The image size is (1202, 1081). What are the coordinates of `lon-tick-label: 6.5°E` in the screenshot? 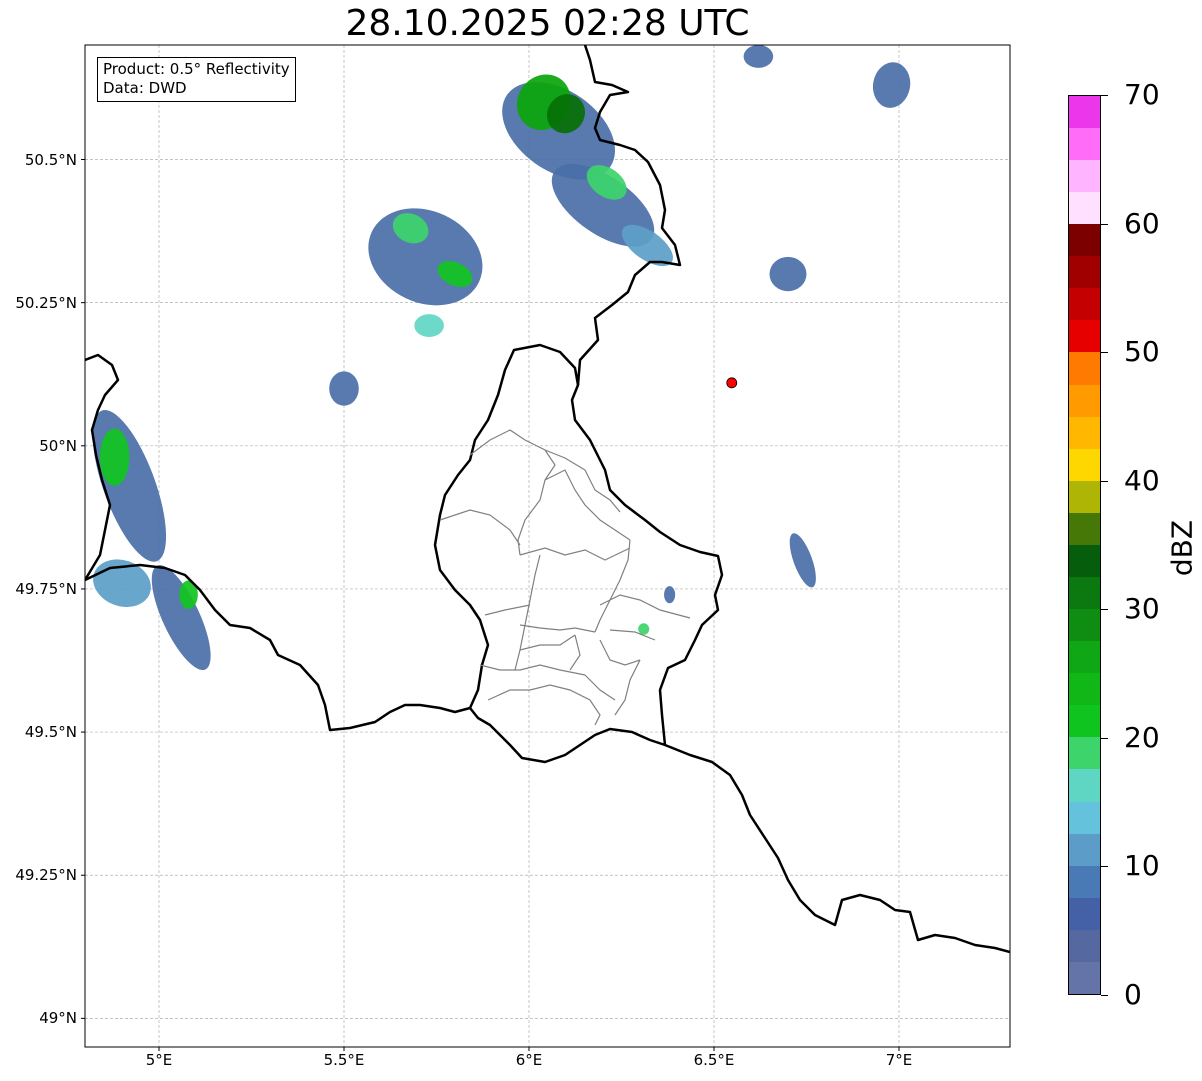 It's located at (714, 1060).